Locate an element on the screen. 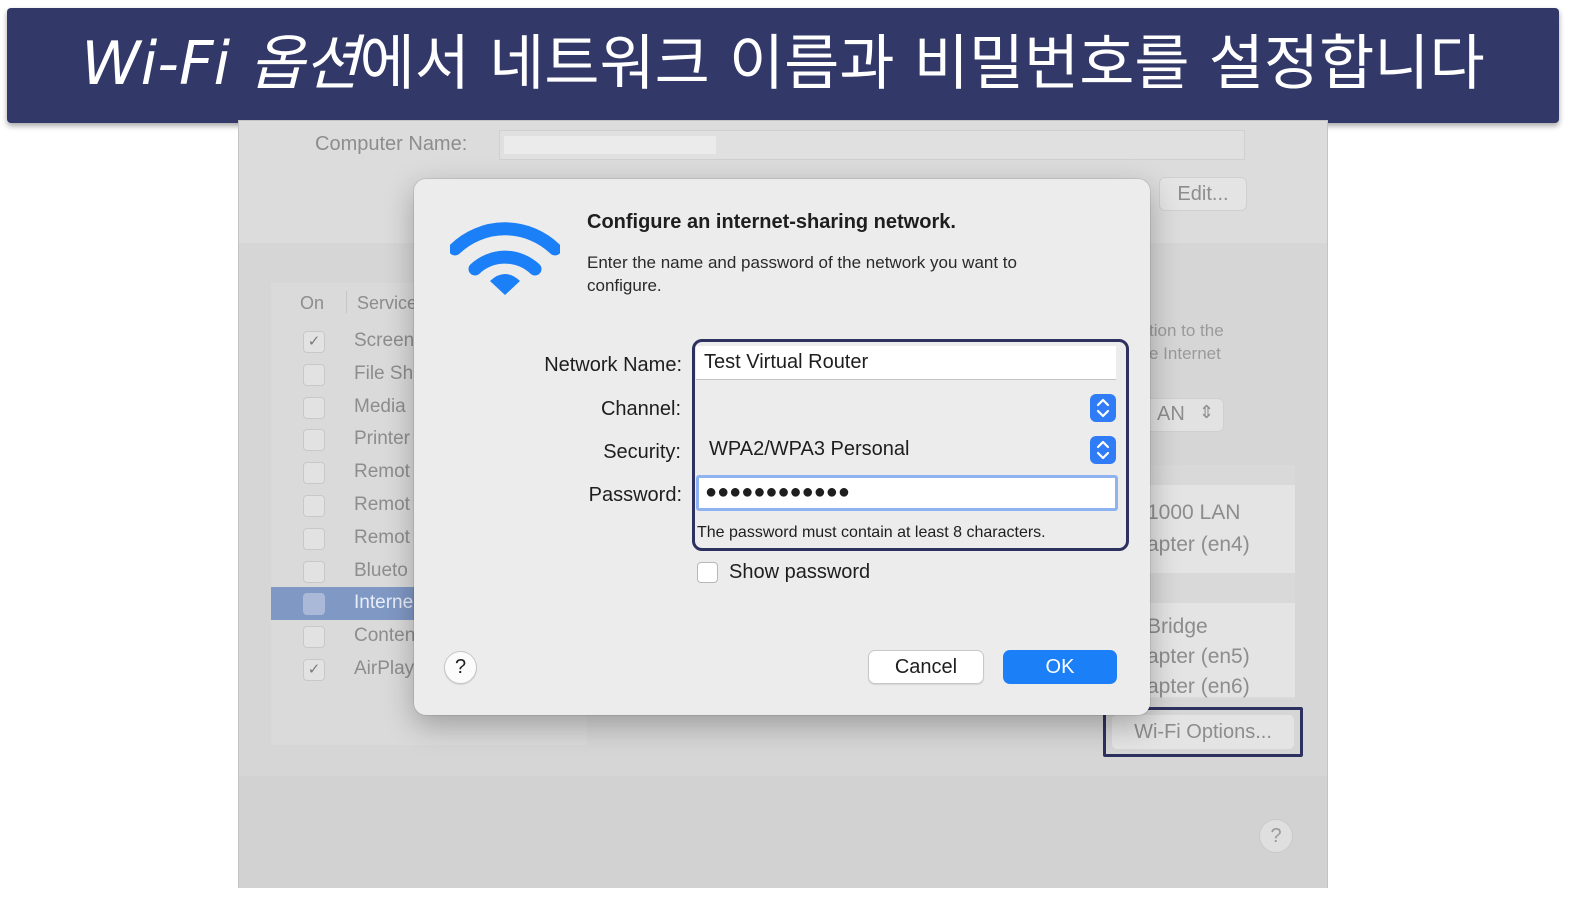 This screenshot has height=899, width=1575. title-banner: Wi-Fi 옵션에서 네트워크 이름과 비밀번호를 설정합니다 is located at coordinates (783, 65).